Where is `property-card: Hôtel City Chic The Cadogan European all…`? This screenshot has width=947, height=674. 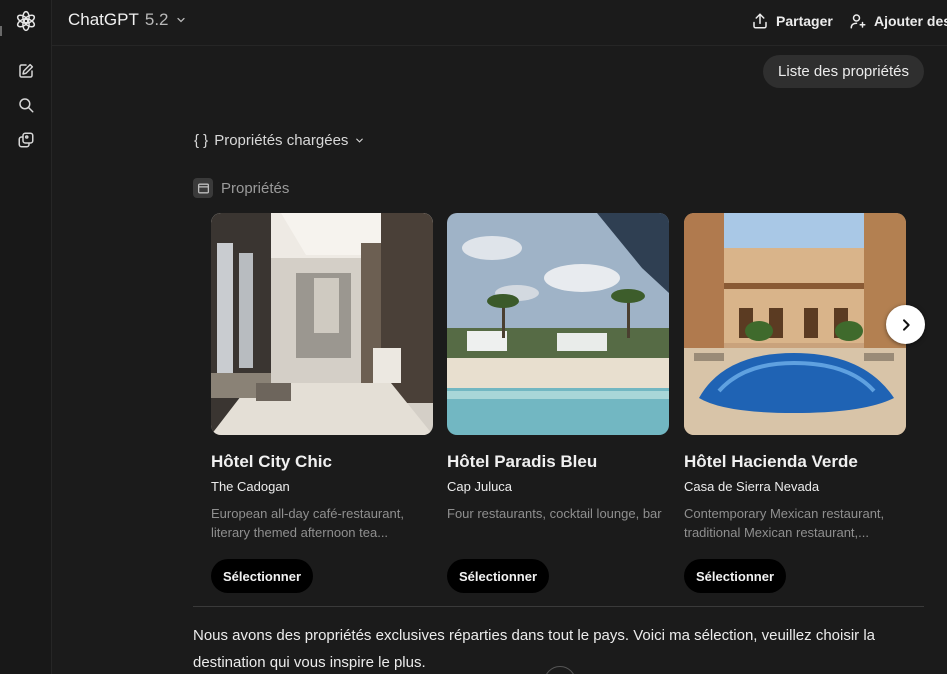 property-card: Hôtel City Chic The Cadogan European all… is located at coordinates (322, 403).